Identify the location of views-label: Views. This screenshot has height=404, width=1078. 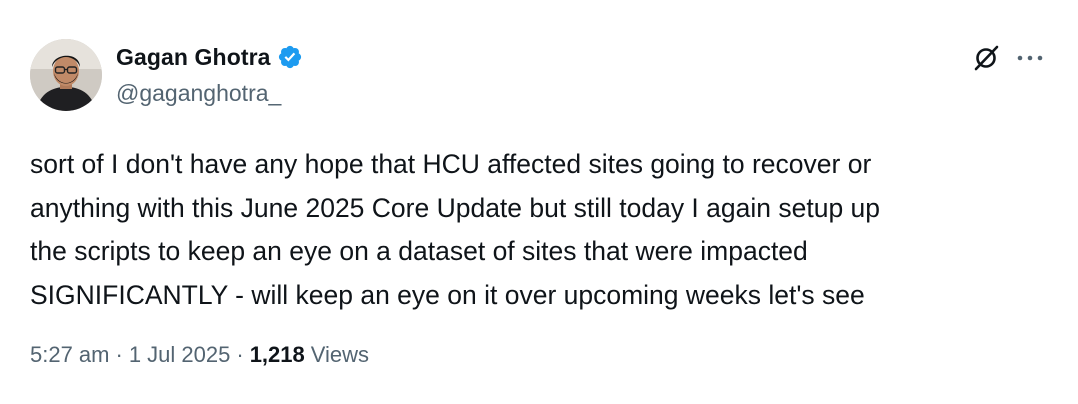
(340, 354).